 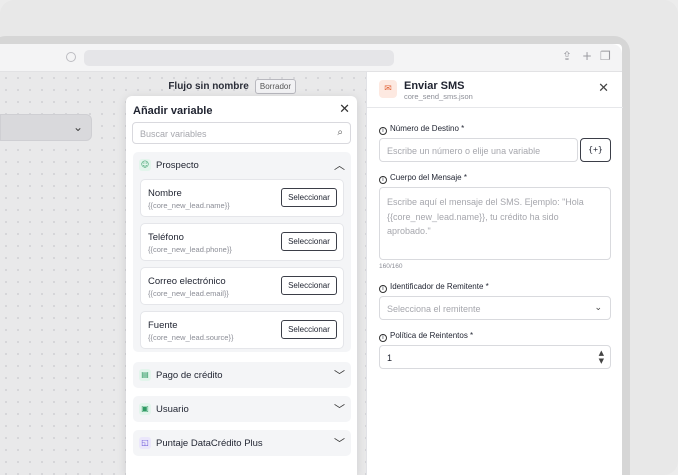 I want to click on group-pago-credito: ▤ Pago de crédito ﹀, so click(x=242, y=375).